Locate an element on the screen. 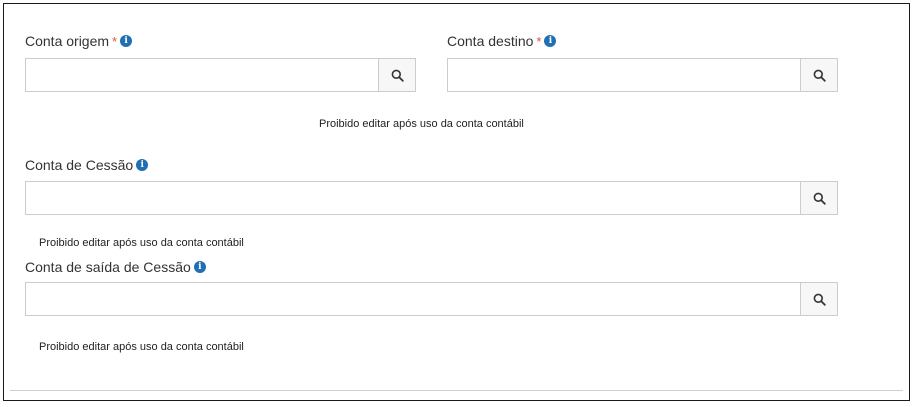 Image resolution: width=915 pixels, height=407 pixels. conta-cessao-label: Conta de Cessão i is located at coordinates (87, 165).